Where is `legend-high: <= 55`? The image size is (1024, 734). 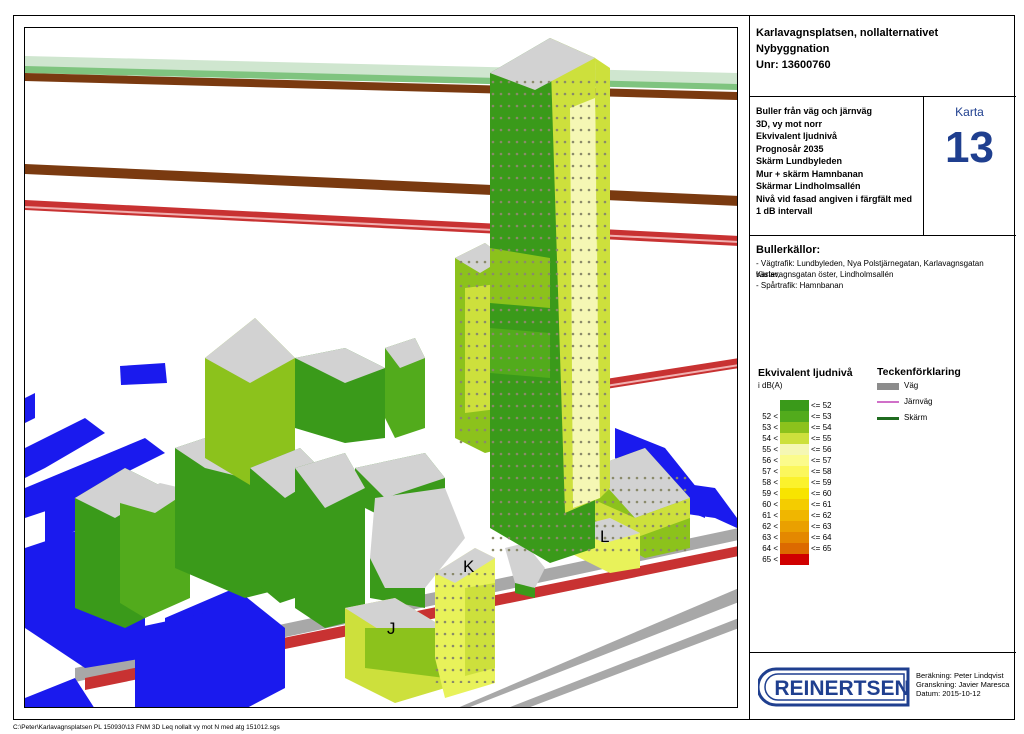
legend-high: <= 55 is located at coordinates (821, 438).